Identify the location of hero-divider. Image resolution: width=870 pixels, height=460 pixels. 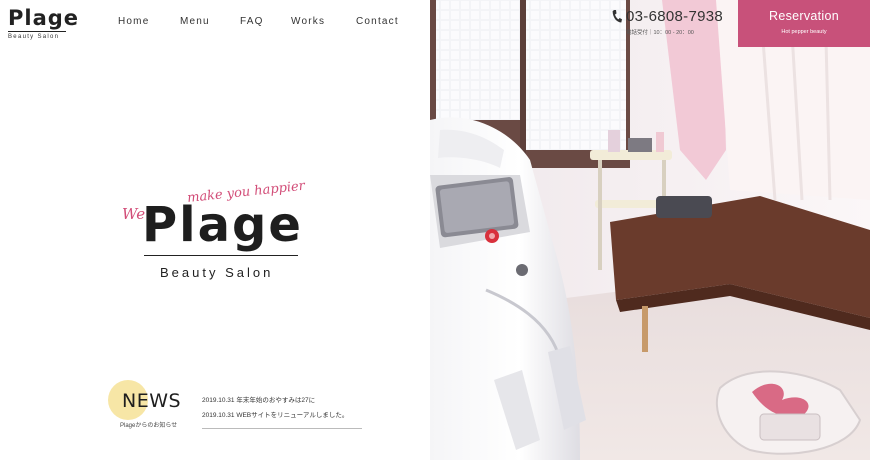
(221, 255).